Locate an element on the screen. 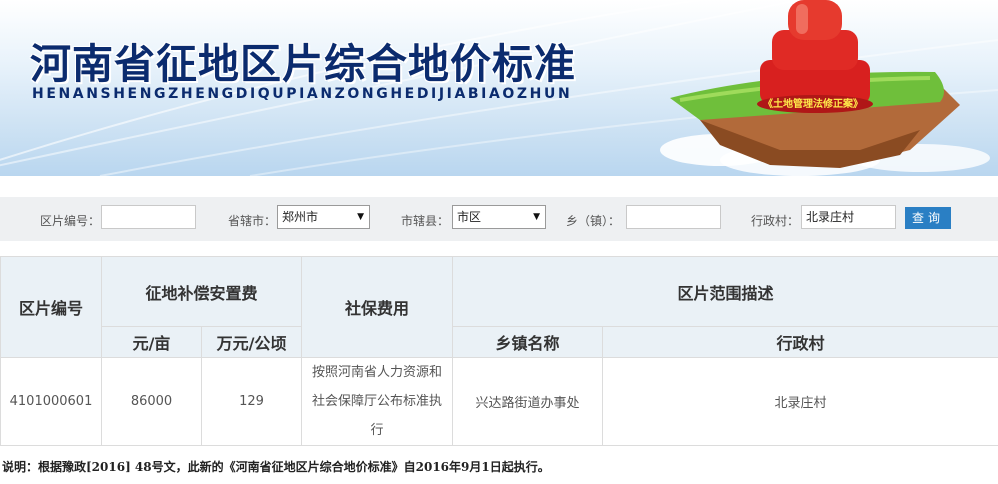 This screenshot has width=998, height=484. cell-yuan-per-mu: 86000 is located at coordinates (151, 401).